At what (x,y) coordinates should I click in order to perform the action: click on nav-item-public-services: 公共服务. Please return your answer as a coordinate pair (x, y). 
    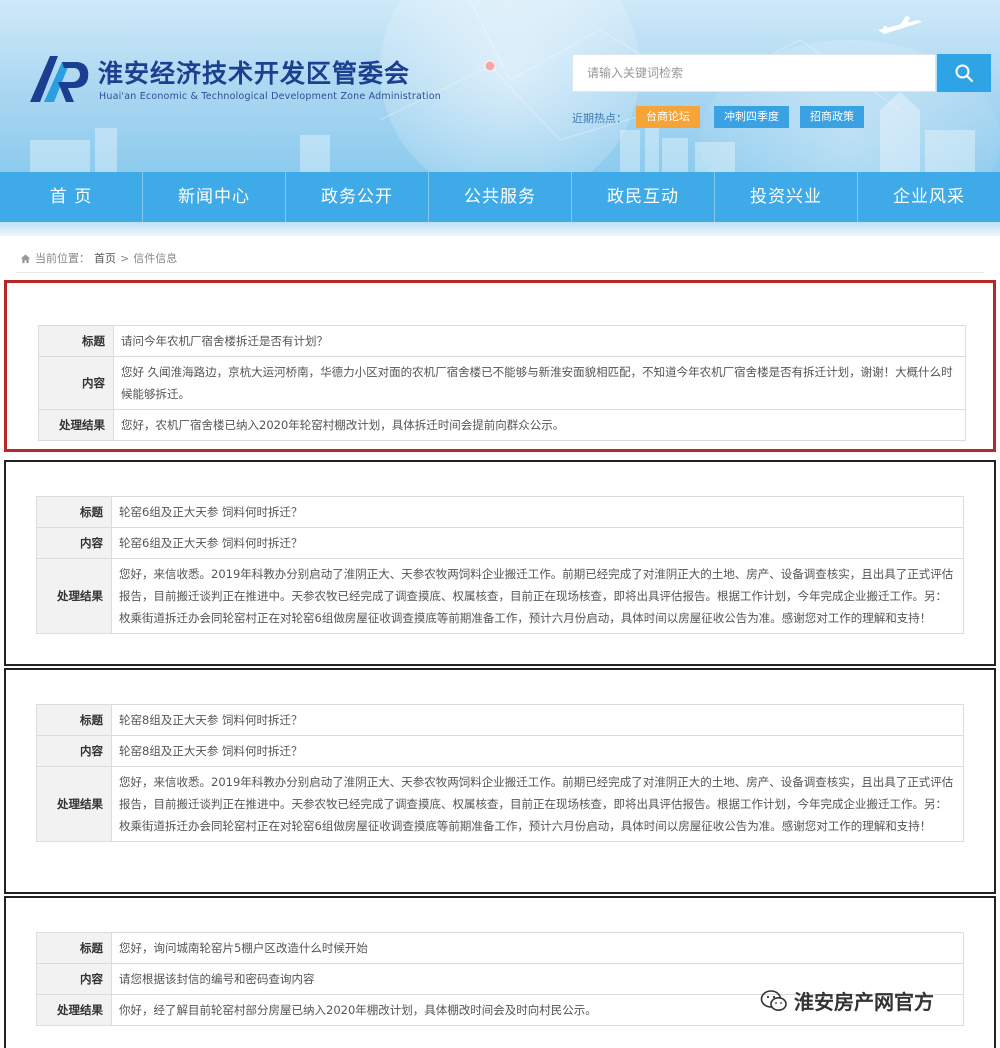
    Looking at the image, I should click on (500, 197).